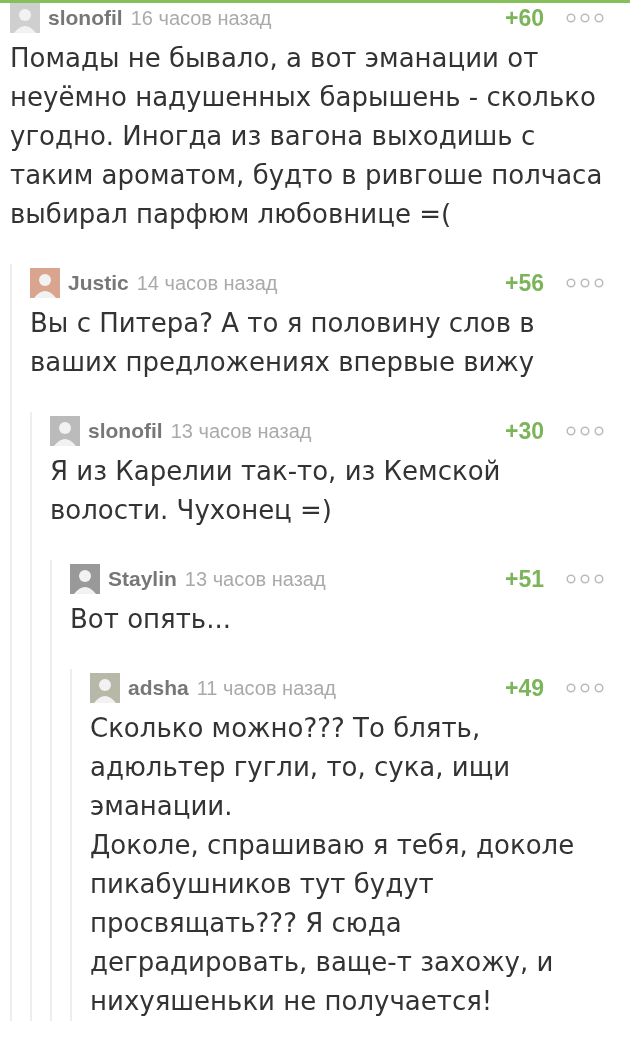 The height and width of the screenshot is (1054, 630). I want to click on rating: +51, so click(524, 579).